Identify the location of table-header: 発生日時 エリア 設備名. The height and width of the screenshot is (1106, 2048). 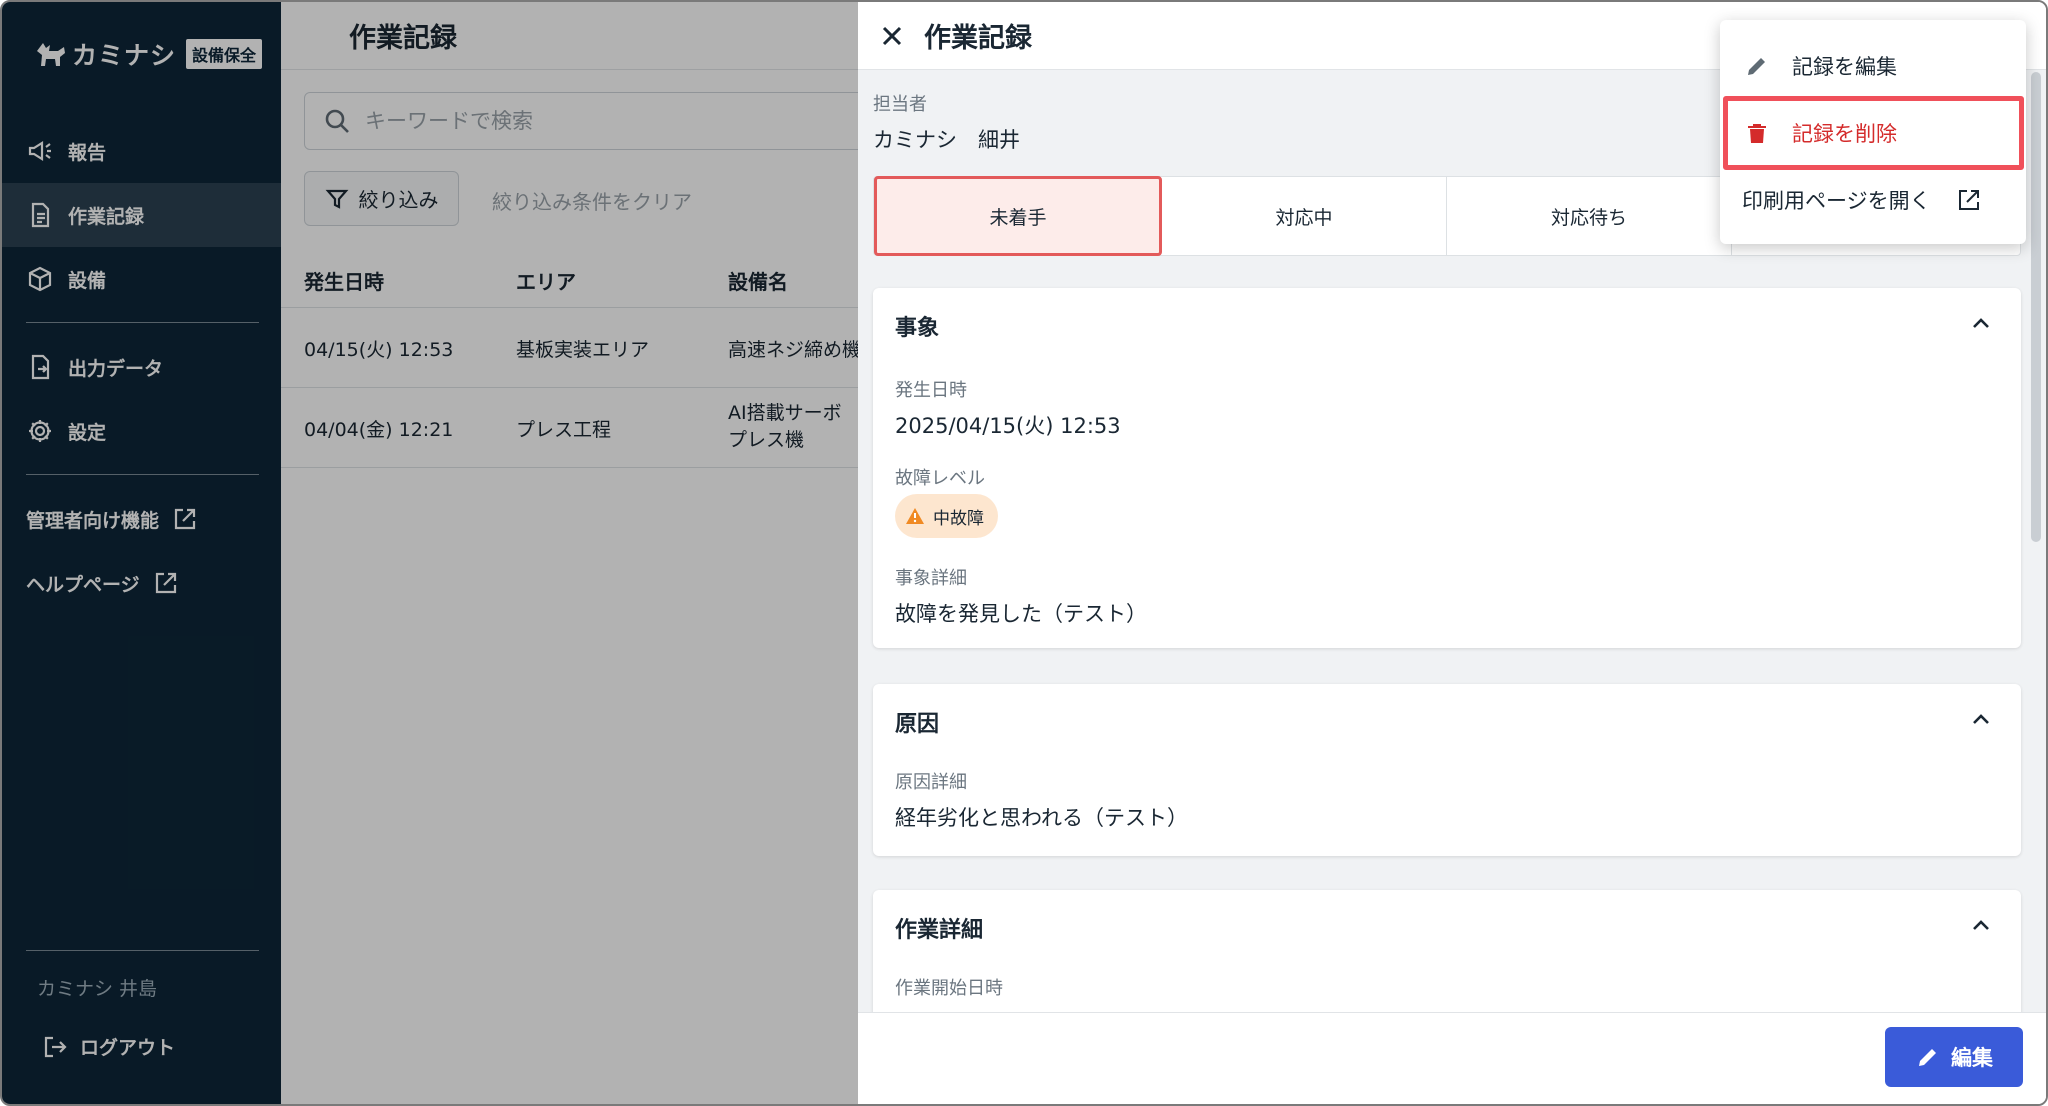
(569, 278).